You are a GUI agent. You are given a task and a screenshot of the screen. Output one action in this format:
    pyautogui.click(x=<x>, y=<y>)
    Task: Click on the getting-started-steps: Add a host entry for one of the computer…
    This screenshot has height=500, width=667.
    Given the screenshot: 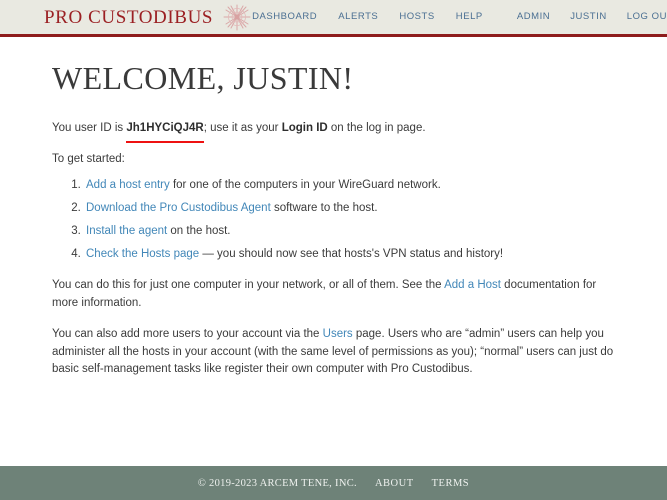 What is the action you would take?
    pyautogui.click(x=333, y=219)
    